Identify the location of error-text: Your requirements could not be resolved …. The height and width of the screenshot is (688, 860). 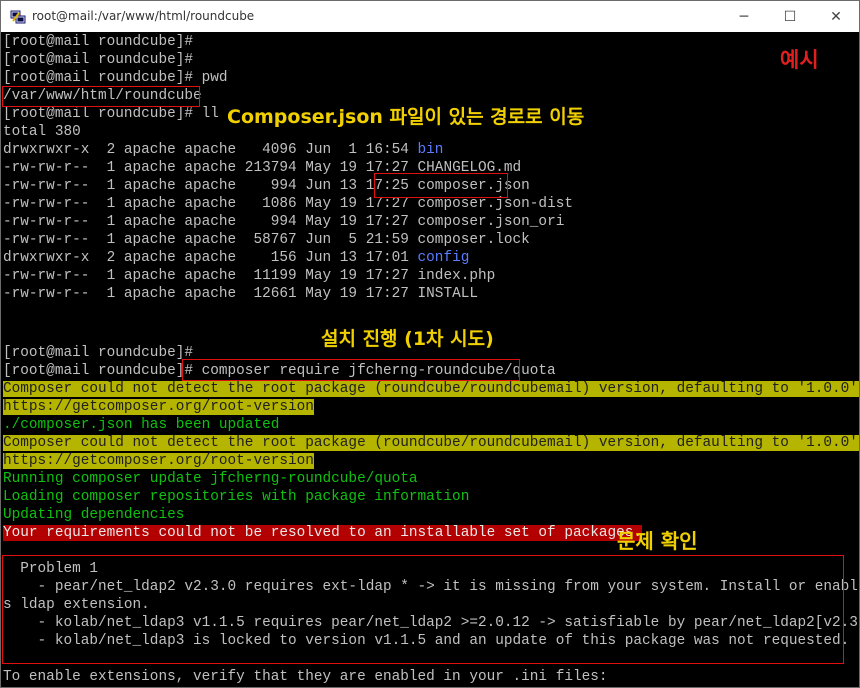
(323, 533).